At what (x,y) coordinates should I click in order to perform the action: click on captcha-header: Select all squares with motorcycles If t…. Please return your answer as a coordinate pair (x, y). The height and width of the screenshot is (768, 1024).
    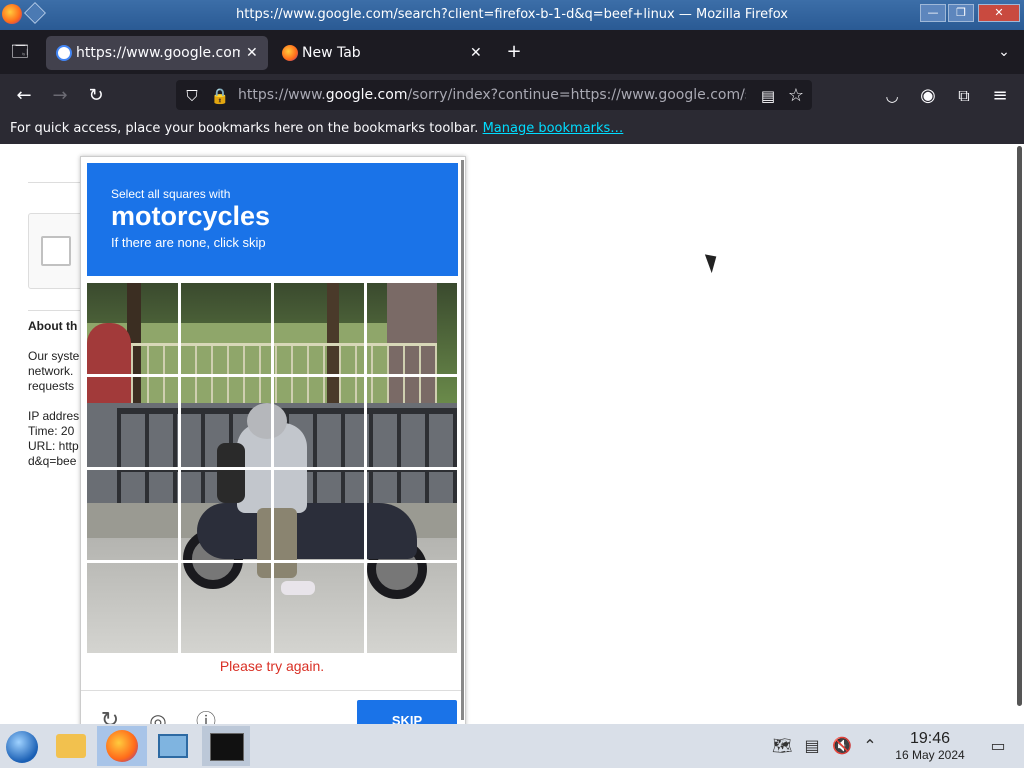
    Looking at the image, I should click on (272, 219).